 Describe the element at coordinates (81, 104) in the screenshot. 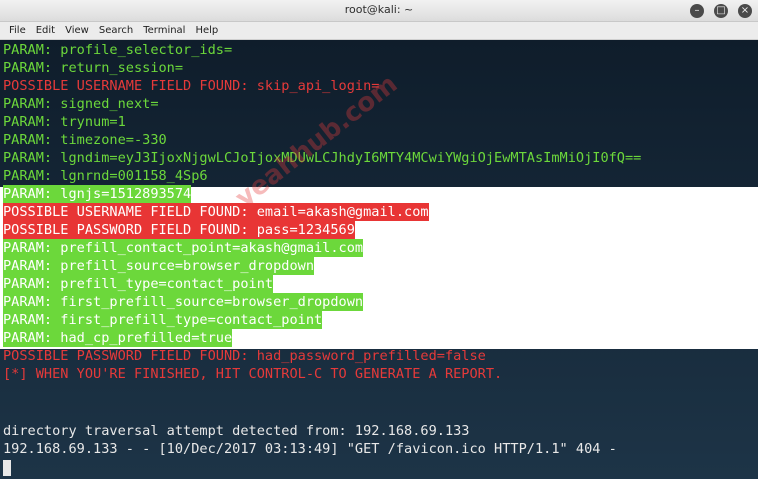

I see `output-line: PARAM: signed_next=` at that location.